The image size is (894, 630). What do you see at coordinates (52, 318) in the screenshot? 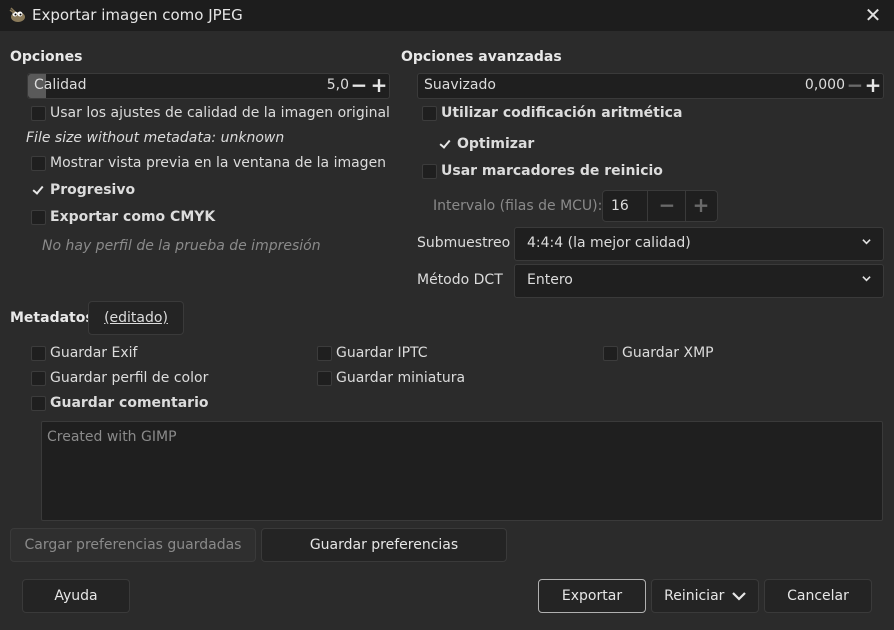
I see `metadata-header: Metadatos` at bounding box center [52, 318].